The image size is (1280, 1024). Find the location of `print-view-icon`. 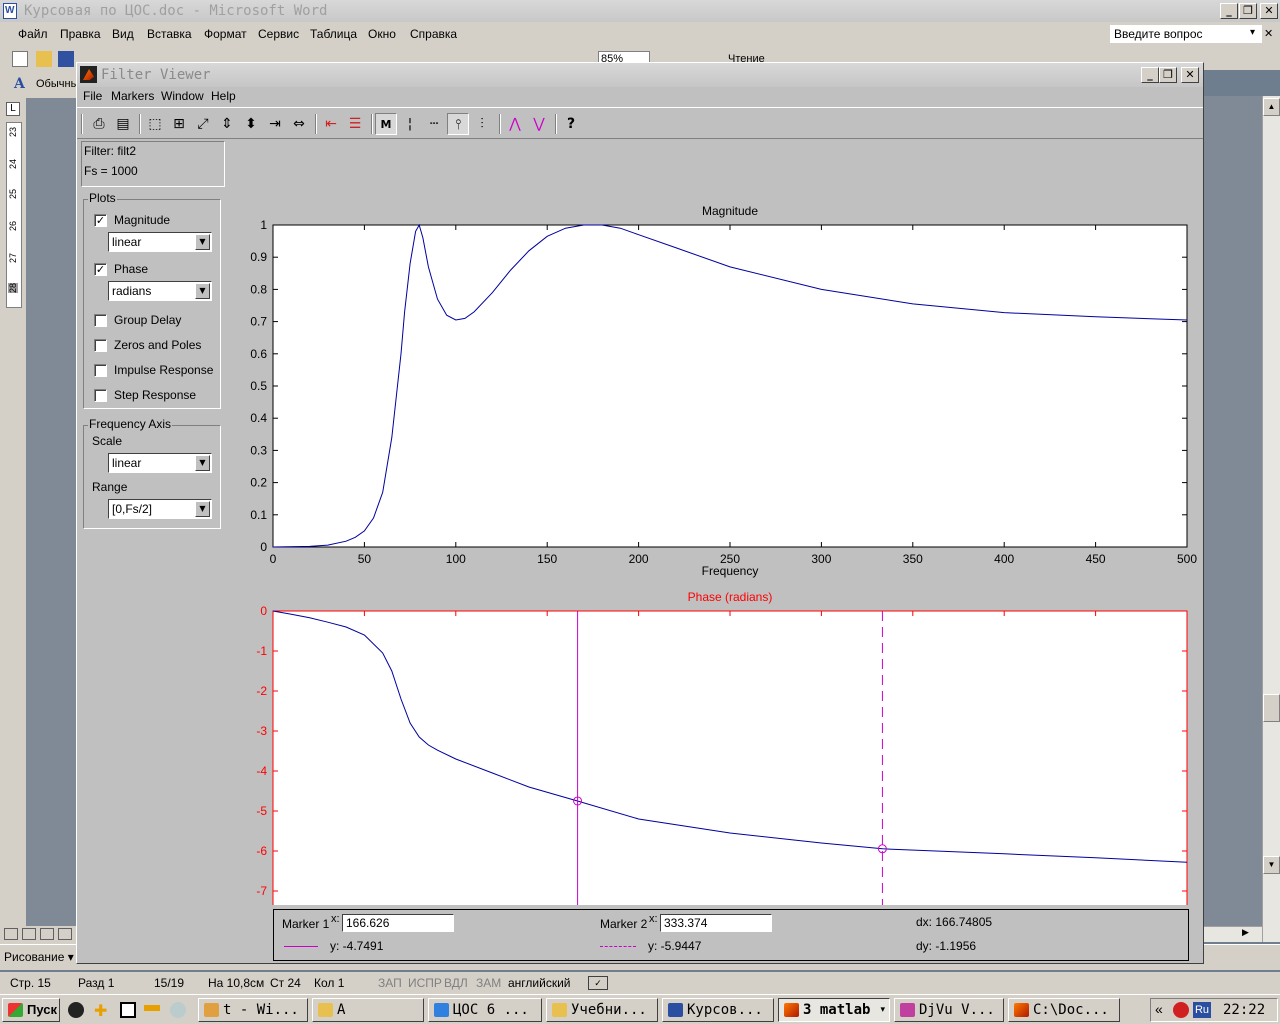

print-view-icon is located at coordinates (47, 934).